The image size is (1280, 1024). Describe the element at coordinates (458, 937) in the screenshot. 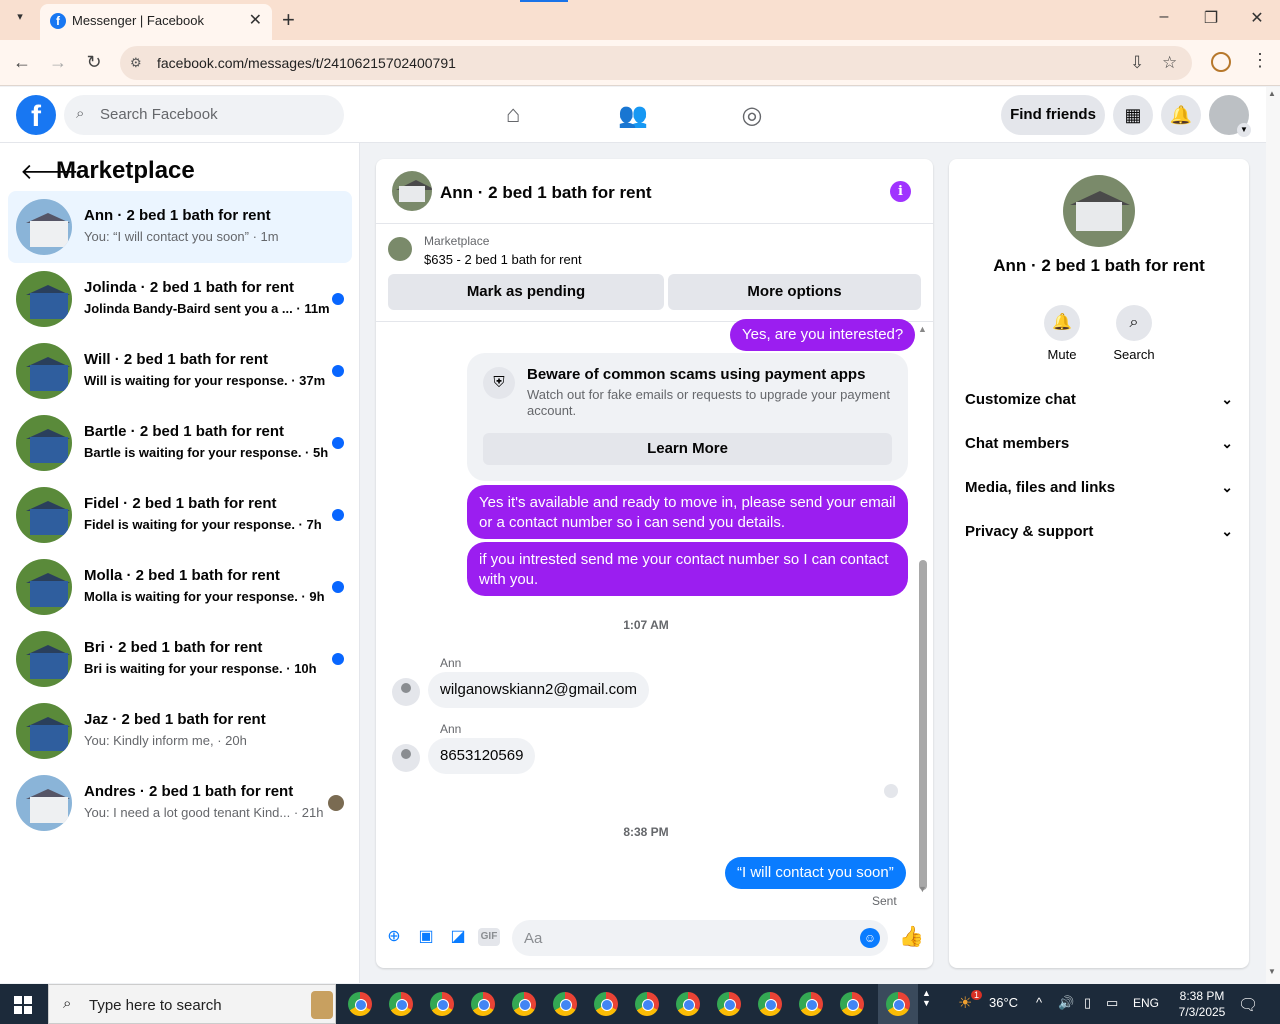

I see `sticker-icon: ◪` at that location.